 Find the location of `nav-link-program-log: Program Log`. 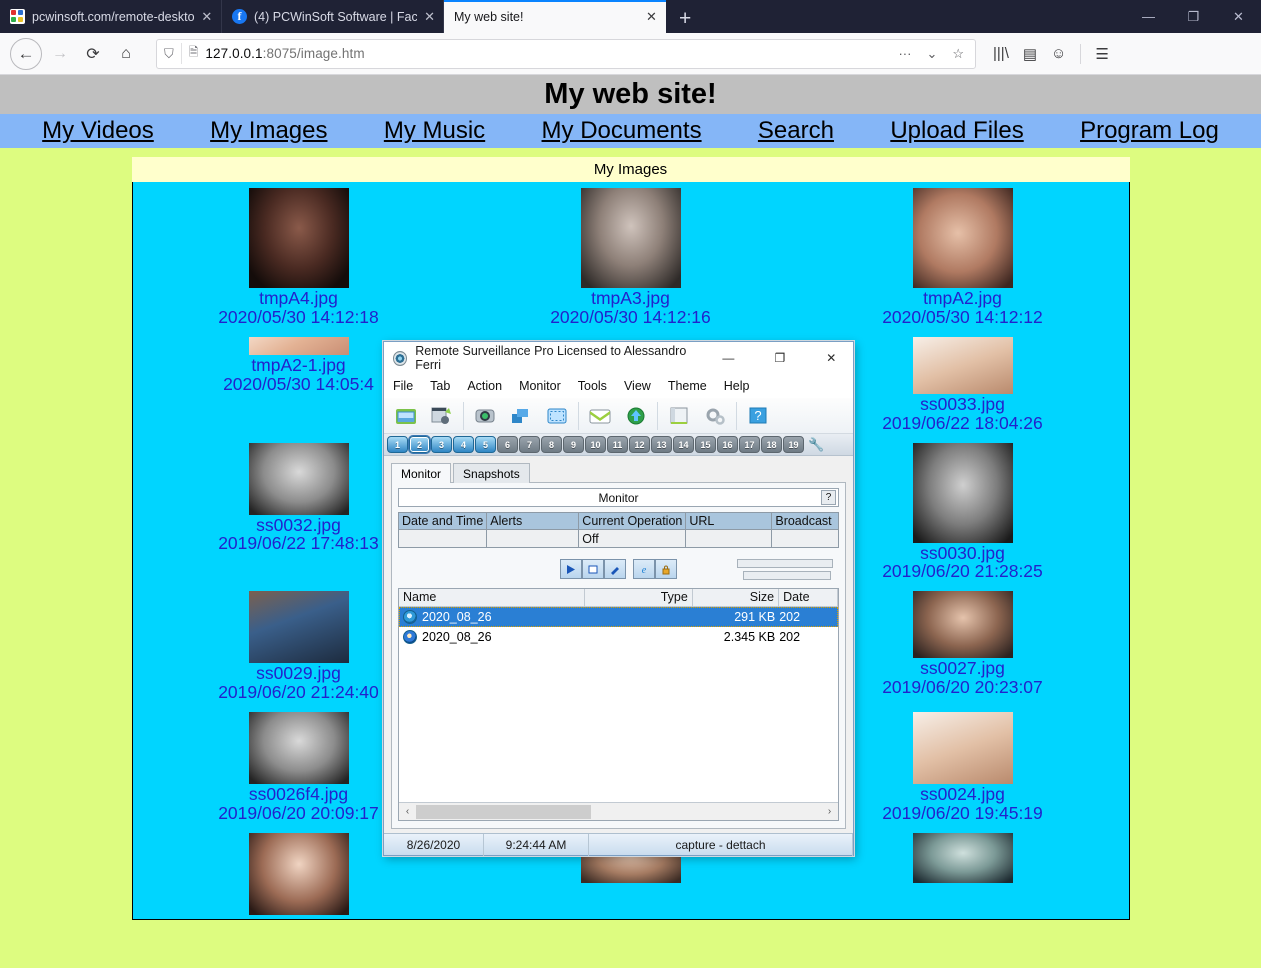

nav-link-program-log: Program Log is located at coordinates (1149, 131).